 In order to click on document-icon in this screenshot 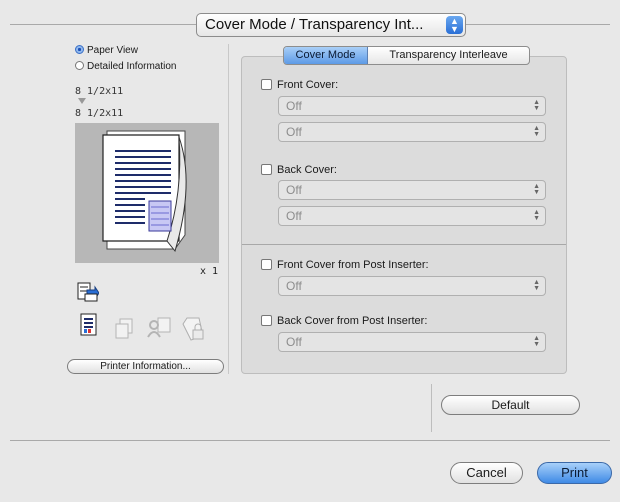, I will do `click(89, 327)`.